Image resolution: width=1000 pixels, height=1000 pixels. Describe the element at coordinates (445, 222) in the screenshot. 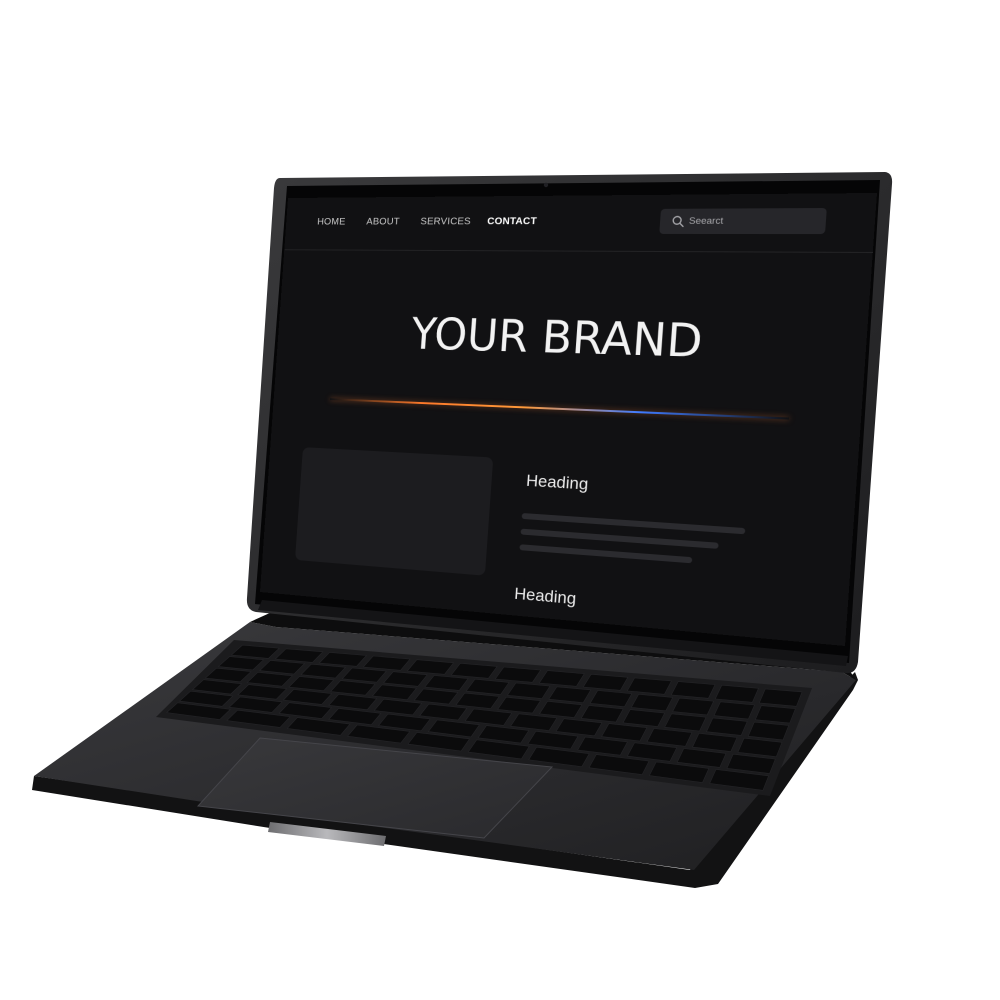

I see `nav-services-link: SERVICES` at that location.